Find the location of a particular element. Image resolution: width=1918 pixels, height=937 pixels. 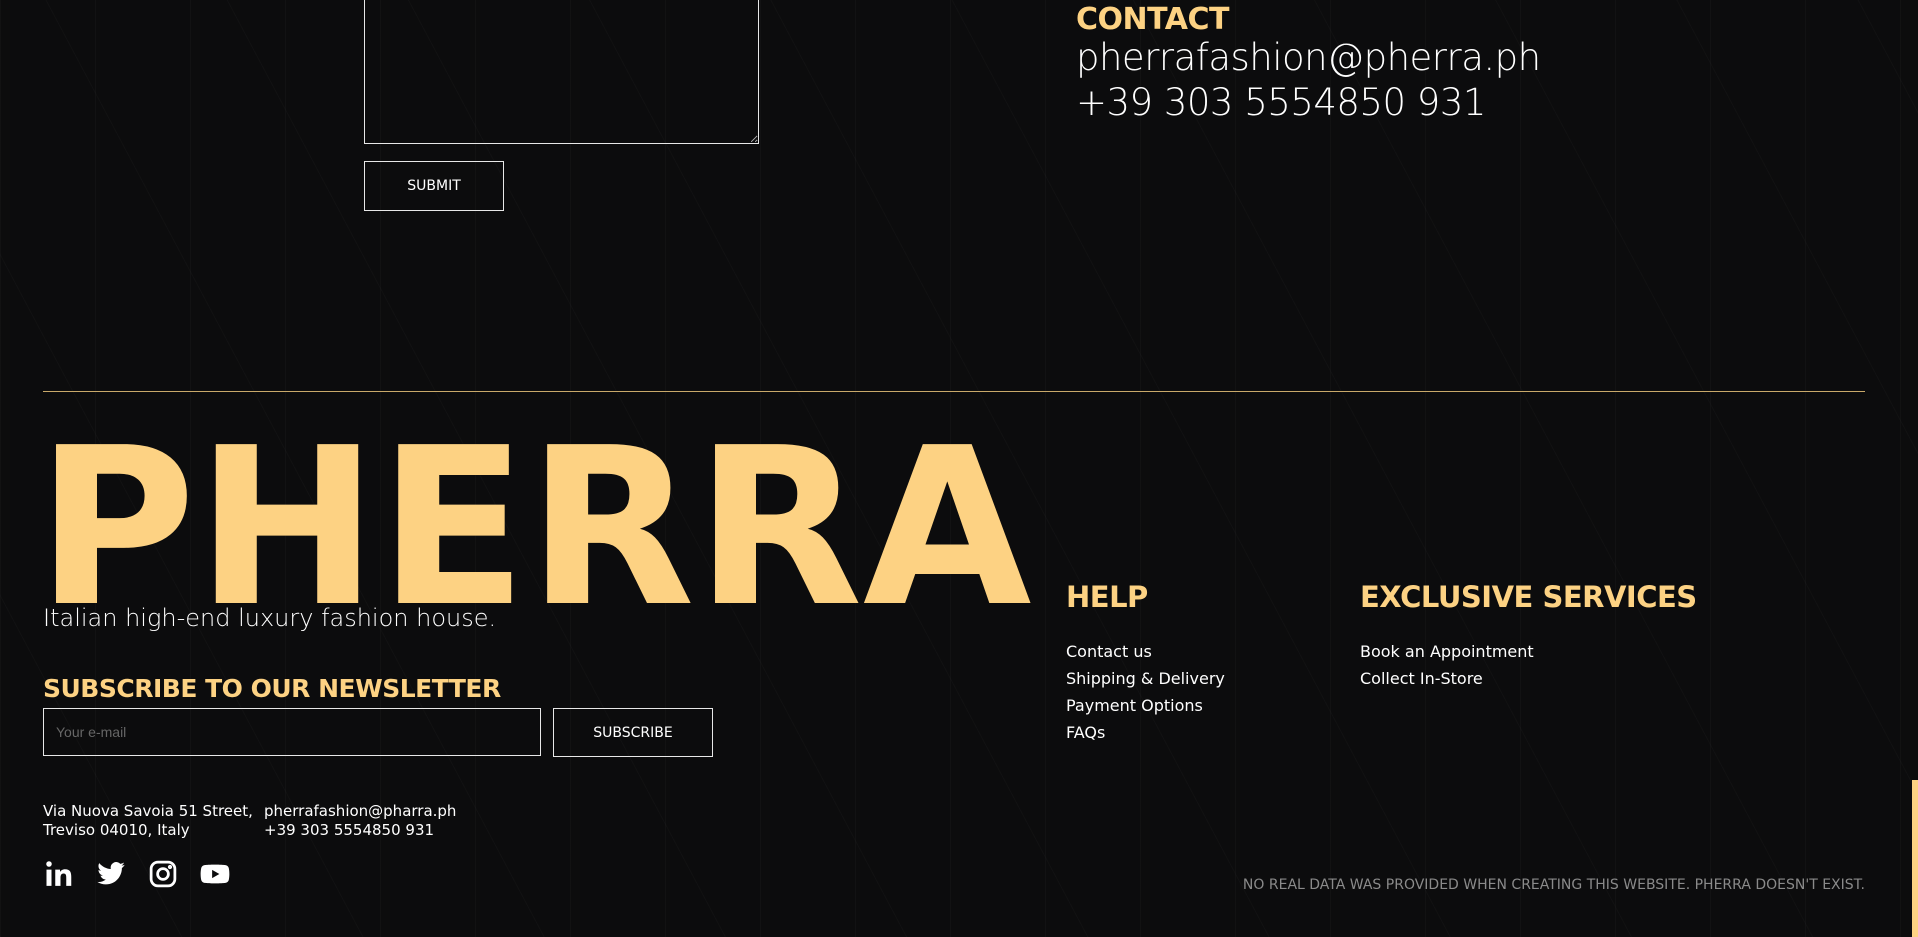

services-heading: EXCLUSIVE SERVICES is located at coordinates (1528, 597).